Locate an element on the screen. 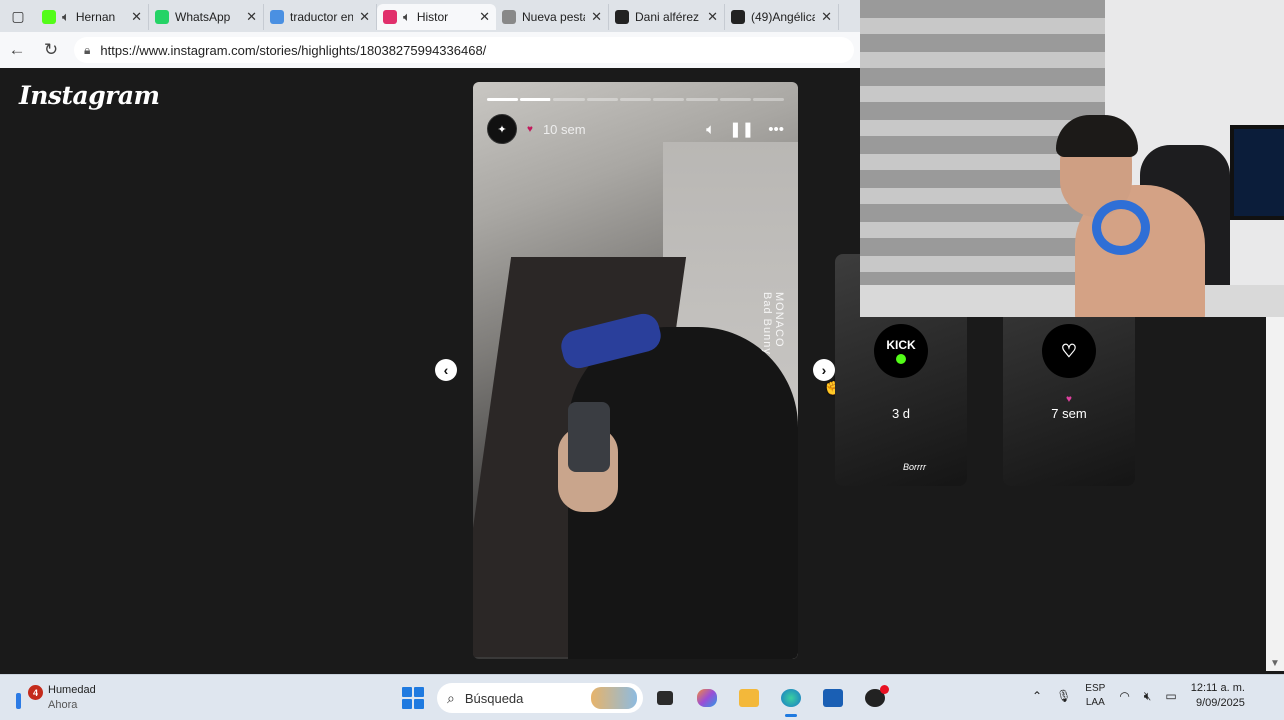 The width and height of the screenshot is (1284, 720). folder-icon is located at coordinates (749, 698).